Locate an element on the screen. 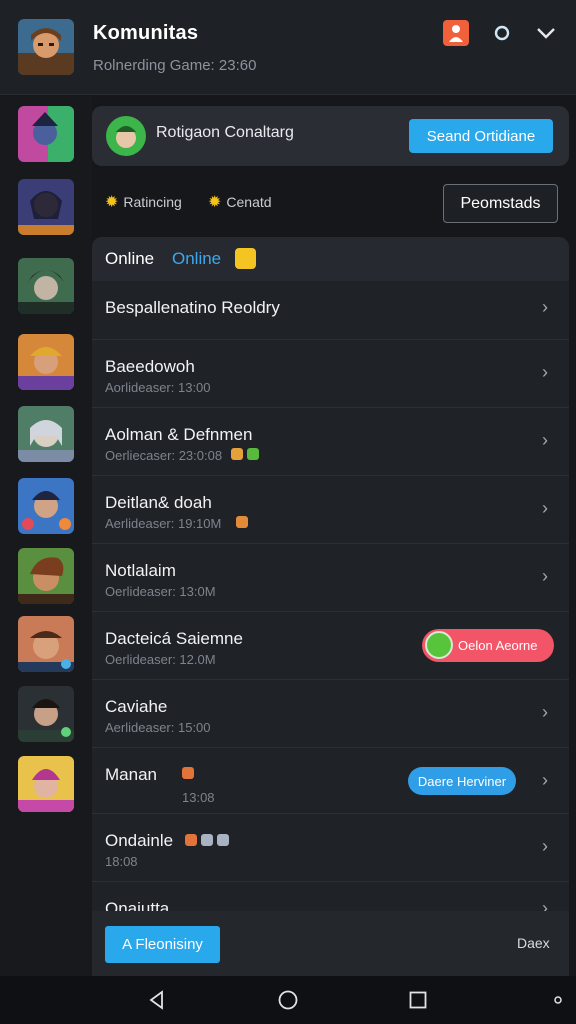  banner-action-button: Seand Ortidiane is located at coordinates (481, 136).